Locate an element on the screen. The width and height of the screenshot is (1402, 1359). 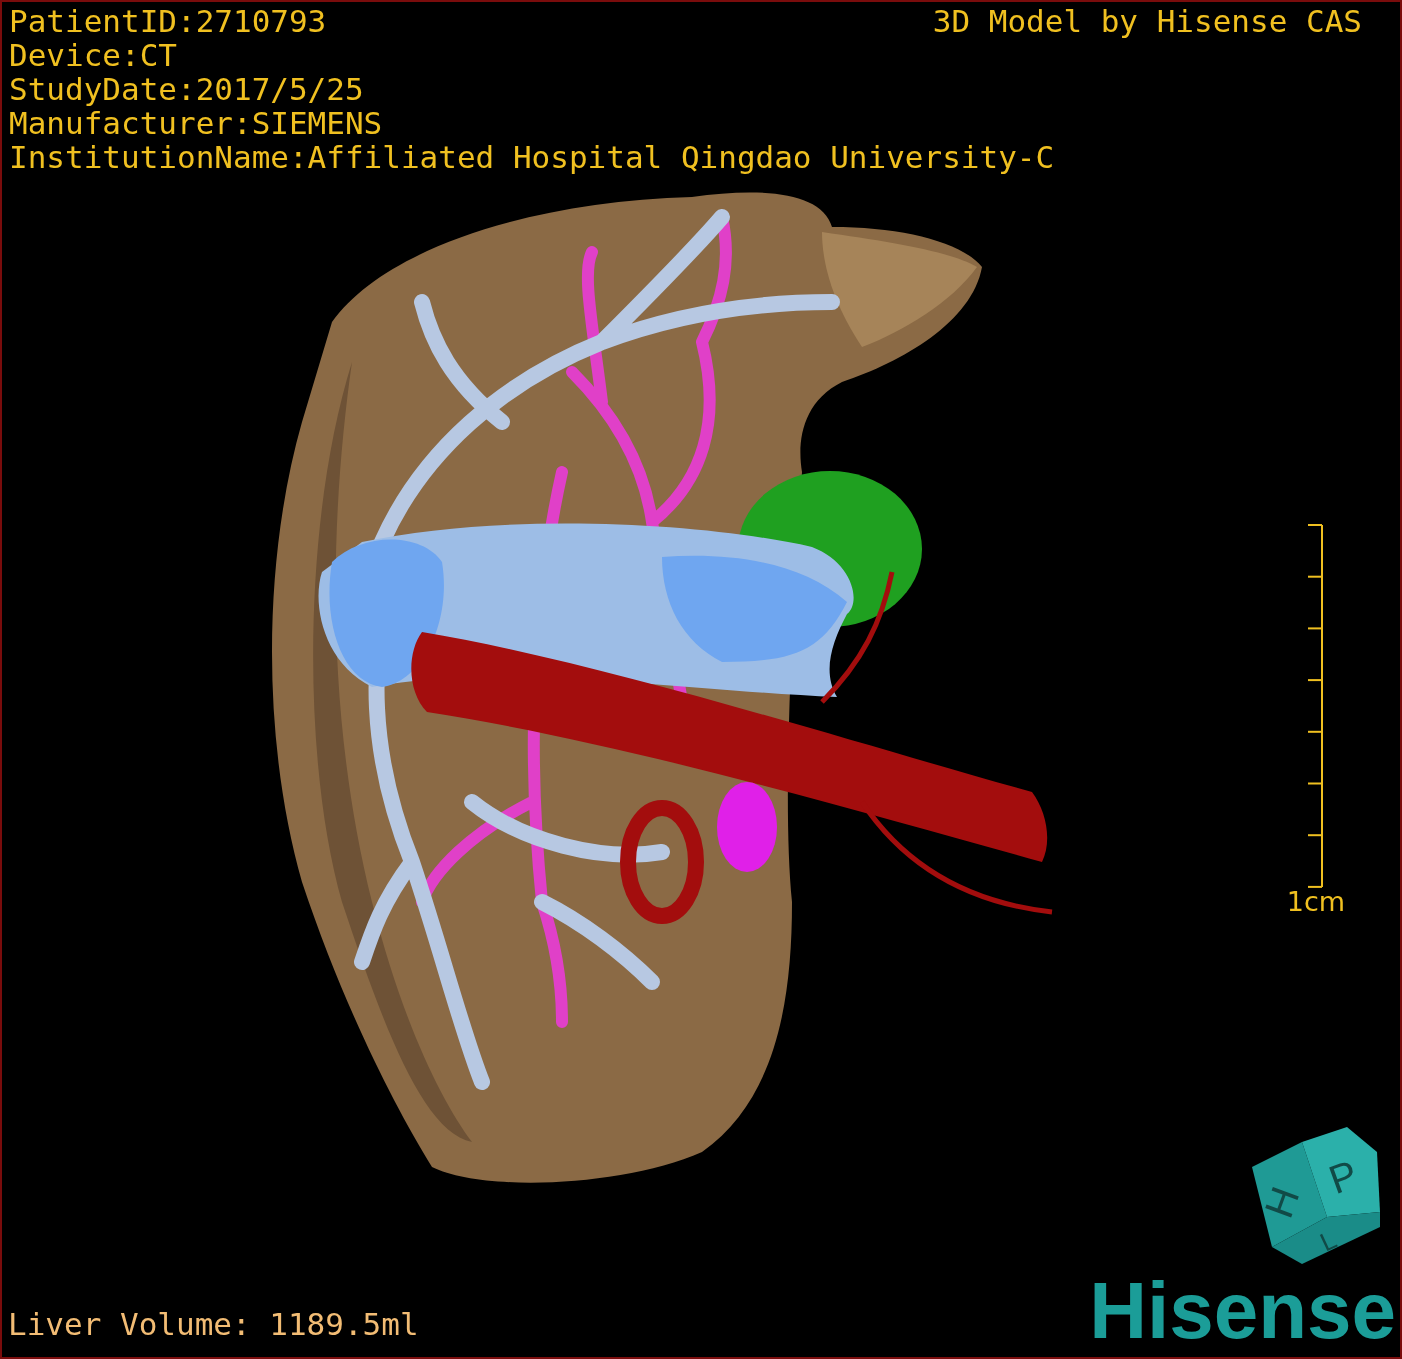
patient-info-text: StudyDate:2017/5/25 is located at coordinates (186, 89).